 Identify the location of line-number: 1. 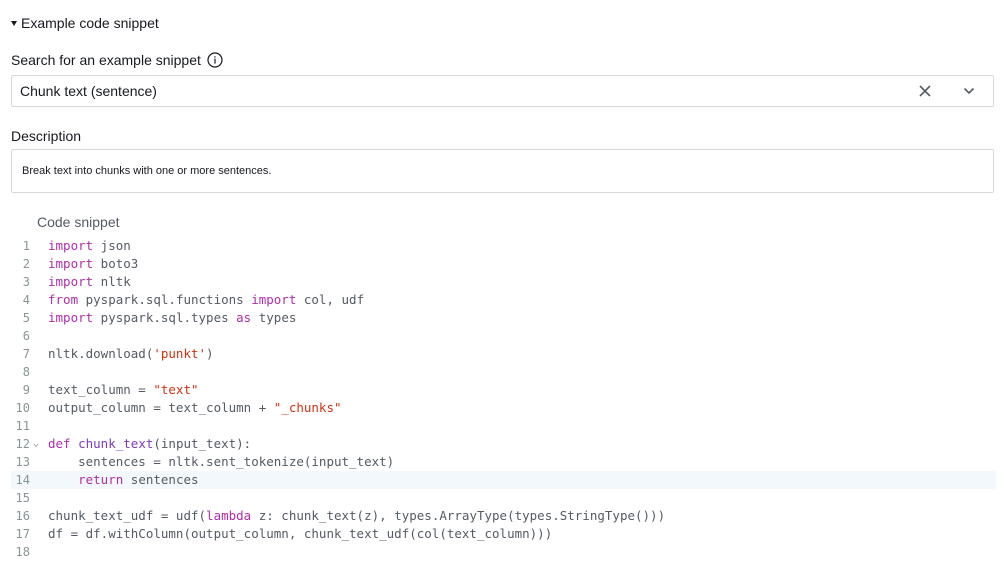
(26, 246).